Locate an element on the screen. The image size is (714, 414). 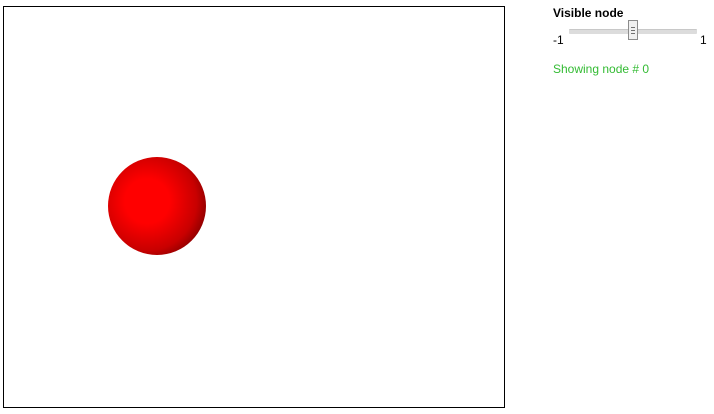
slider-max-label: 1 is located at coordinates (703, 40).